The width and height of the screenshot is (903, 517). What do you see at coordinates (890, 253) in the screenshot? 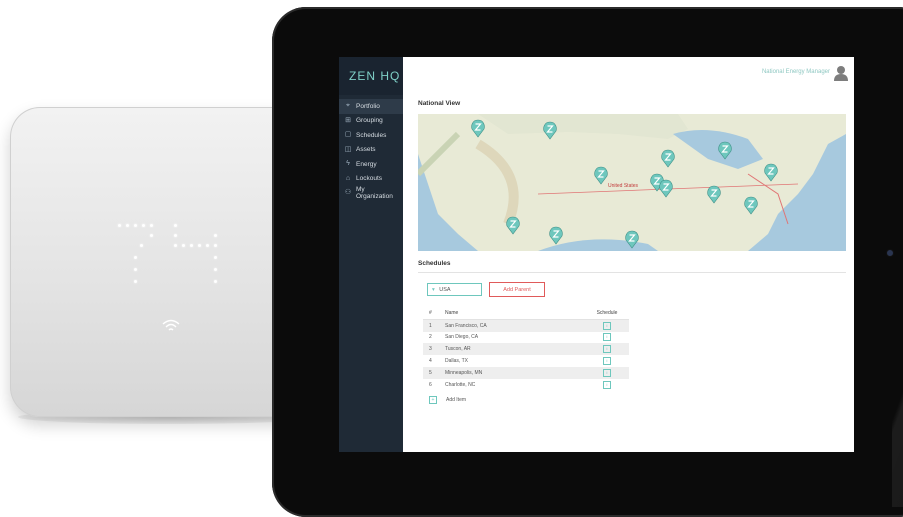
I see `camera-icon` at bounding box center [890, 253].